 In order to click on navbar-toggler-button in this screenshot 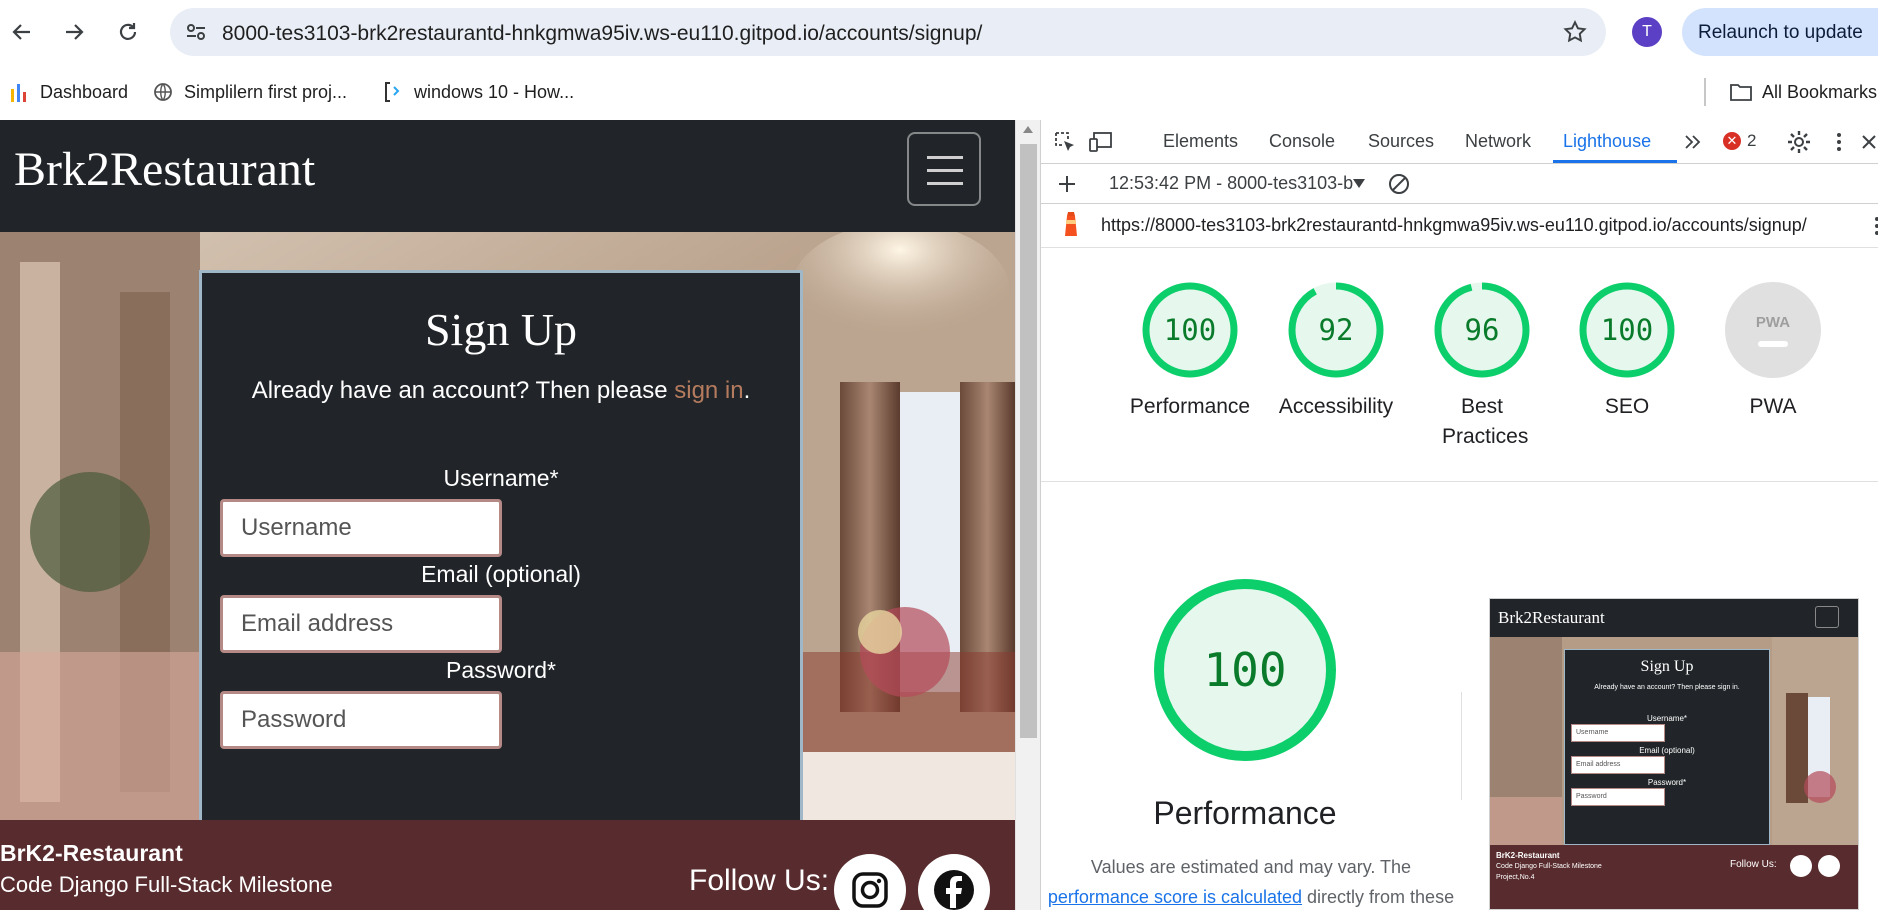, I will do `click(944, 169)`.